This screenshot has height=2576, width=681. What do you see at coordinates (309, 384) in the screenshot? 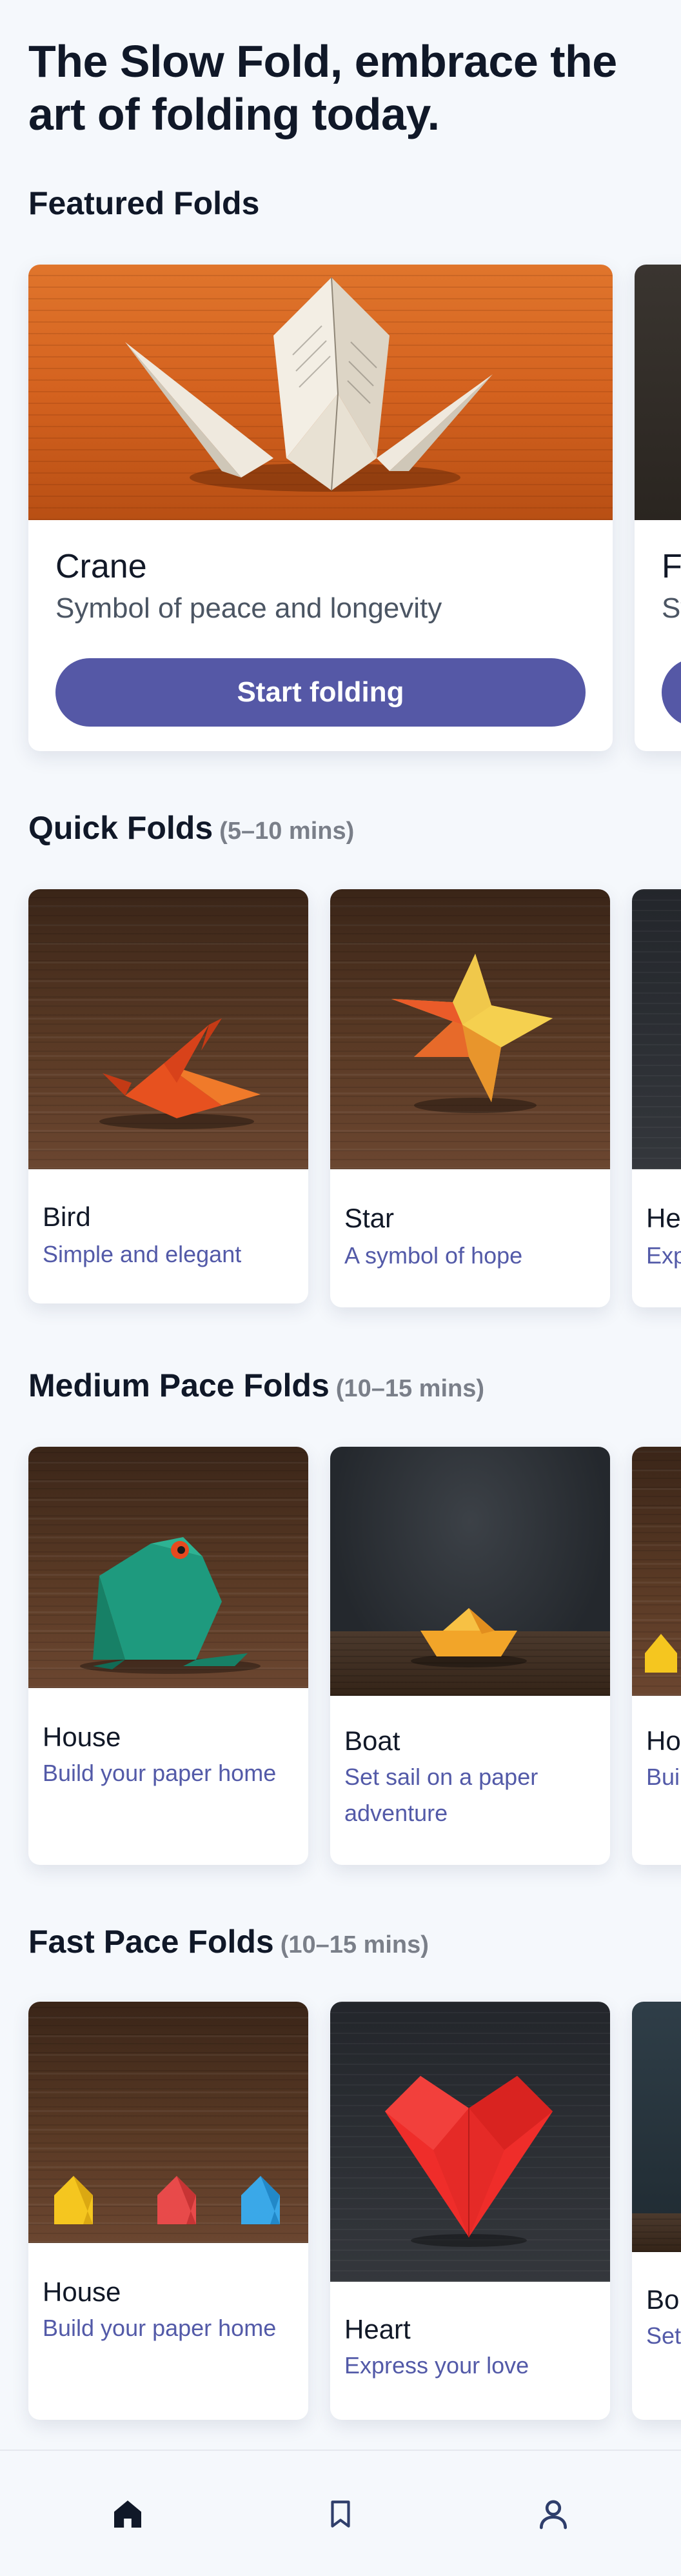
I see `crane-illustration` at bounding box center [309, 384].